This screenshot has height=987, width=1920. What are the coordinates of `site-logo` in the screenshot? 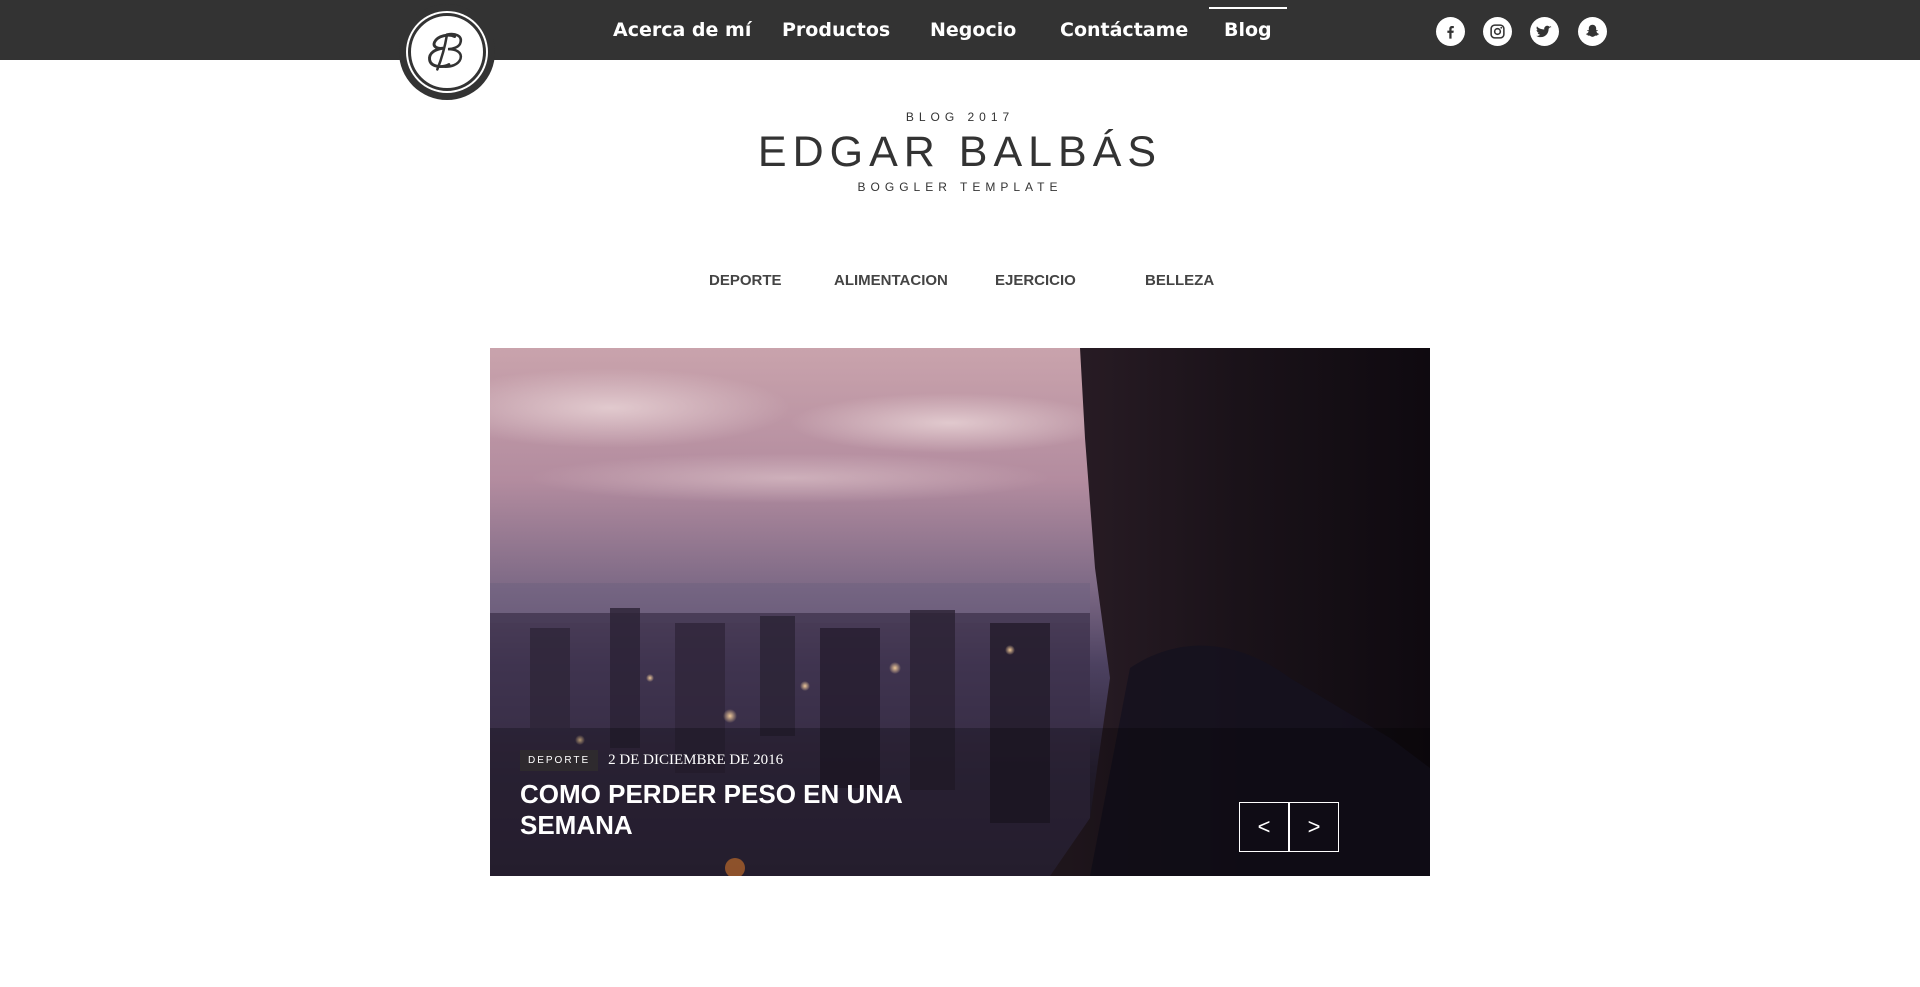 It's located at (447, 52).